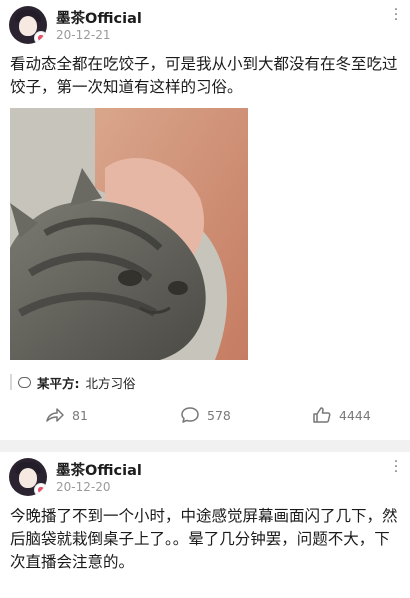  I want to click on like-button: 4444, so click(341, 415).